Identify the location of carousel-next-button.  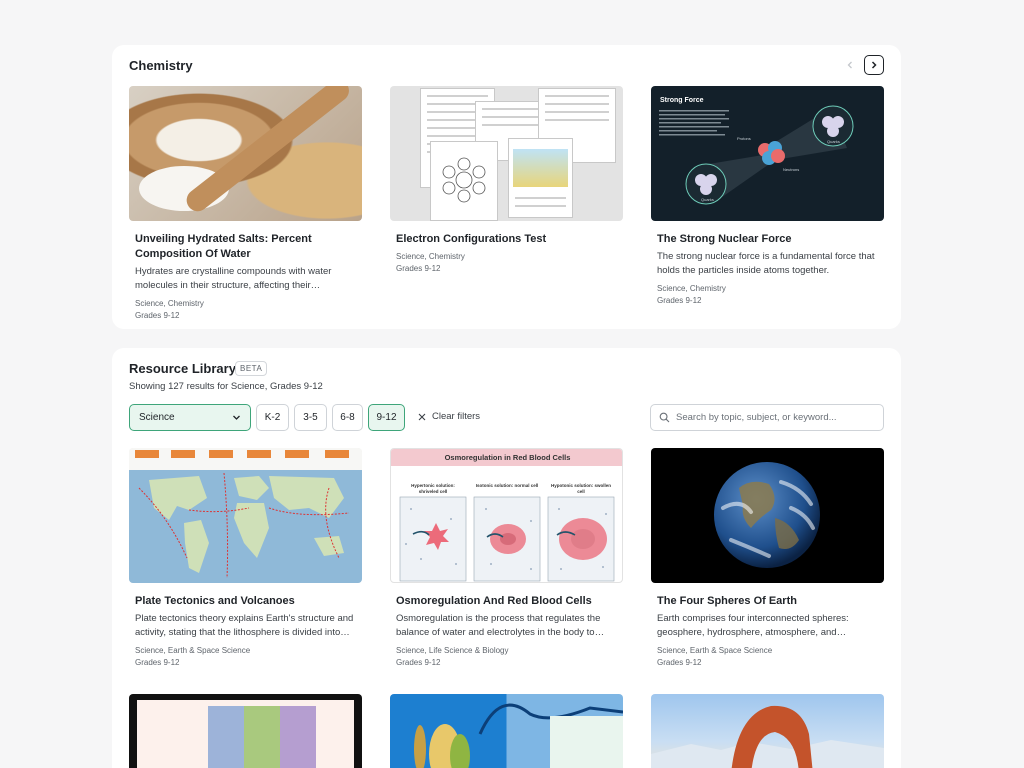
(874, 65).